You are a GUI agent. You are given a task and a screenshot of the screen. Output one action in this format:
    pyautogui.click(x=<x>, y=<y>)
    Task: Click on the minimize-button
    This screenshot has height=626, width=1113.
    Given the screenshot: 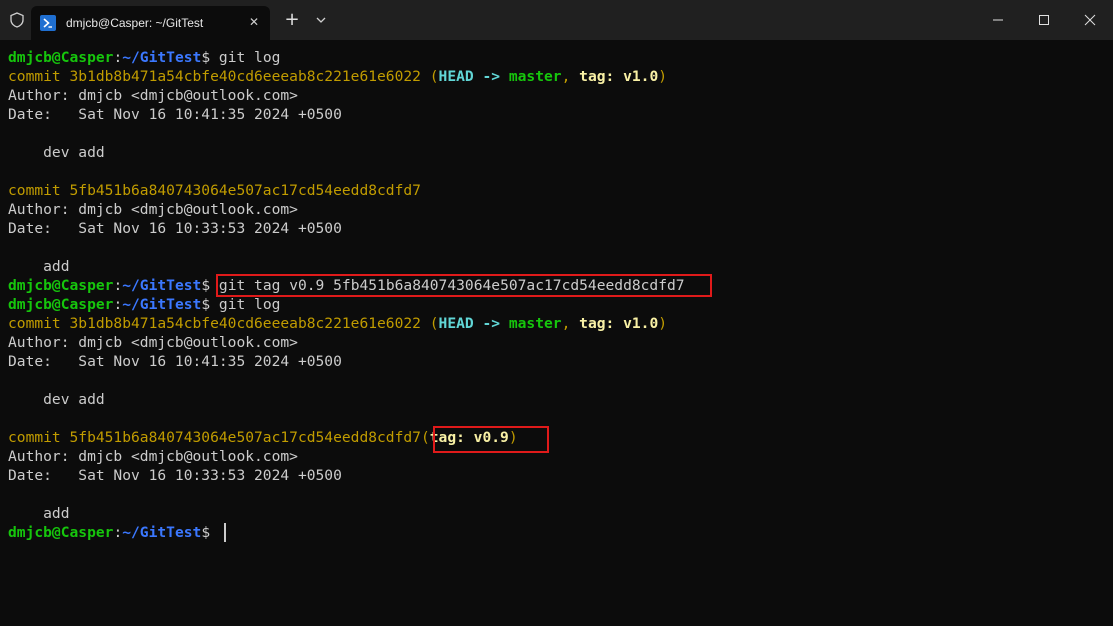 What is the action you would take?
    pyautogui.click(x=998, y=20)
    